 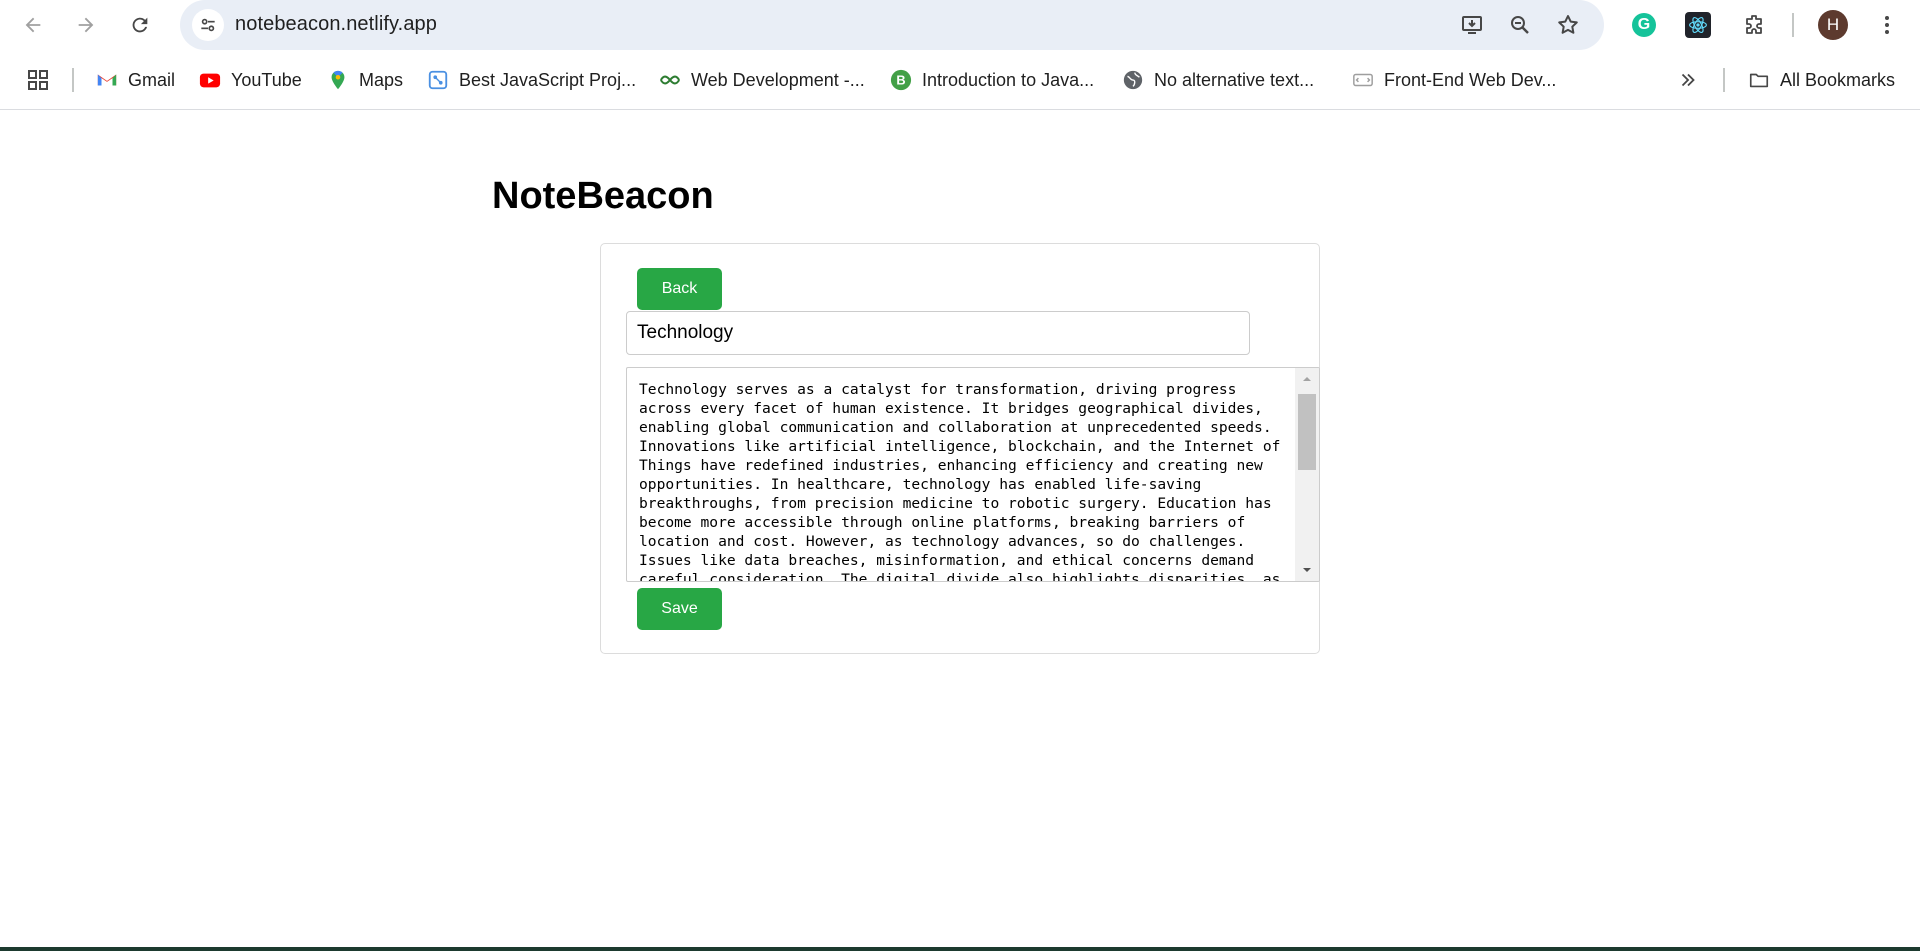 I want to click on scroll-down-arrow-icon, so click(x=1307, y=570).